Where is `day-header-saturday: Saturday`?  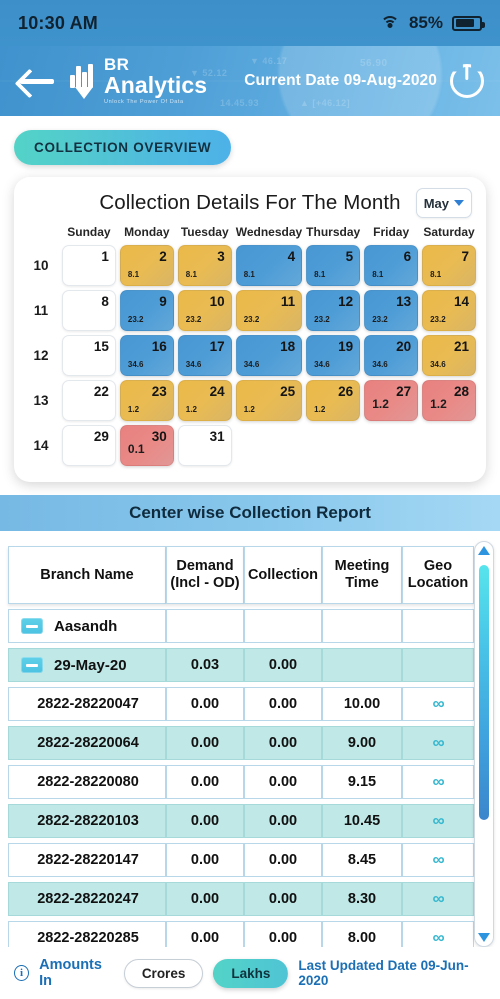 day-header-saturday: Saturday is located at coordinates (449, 232).